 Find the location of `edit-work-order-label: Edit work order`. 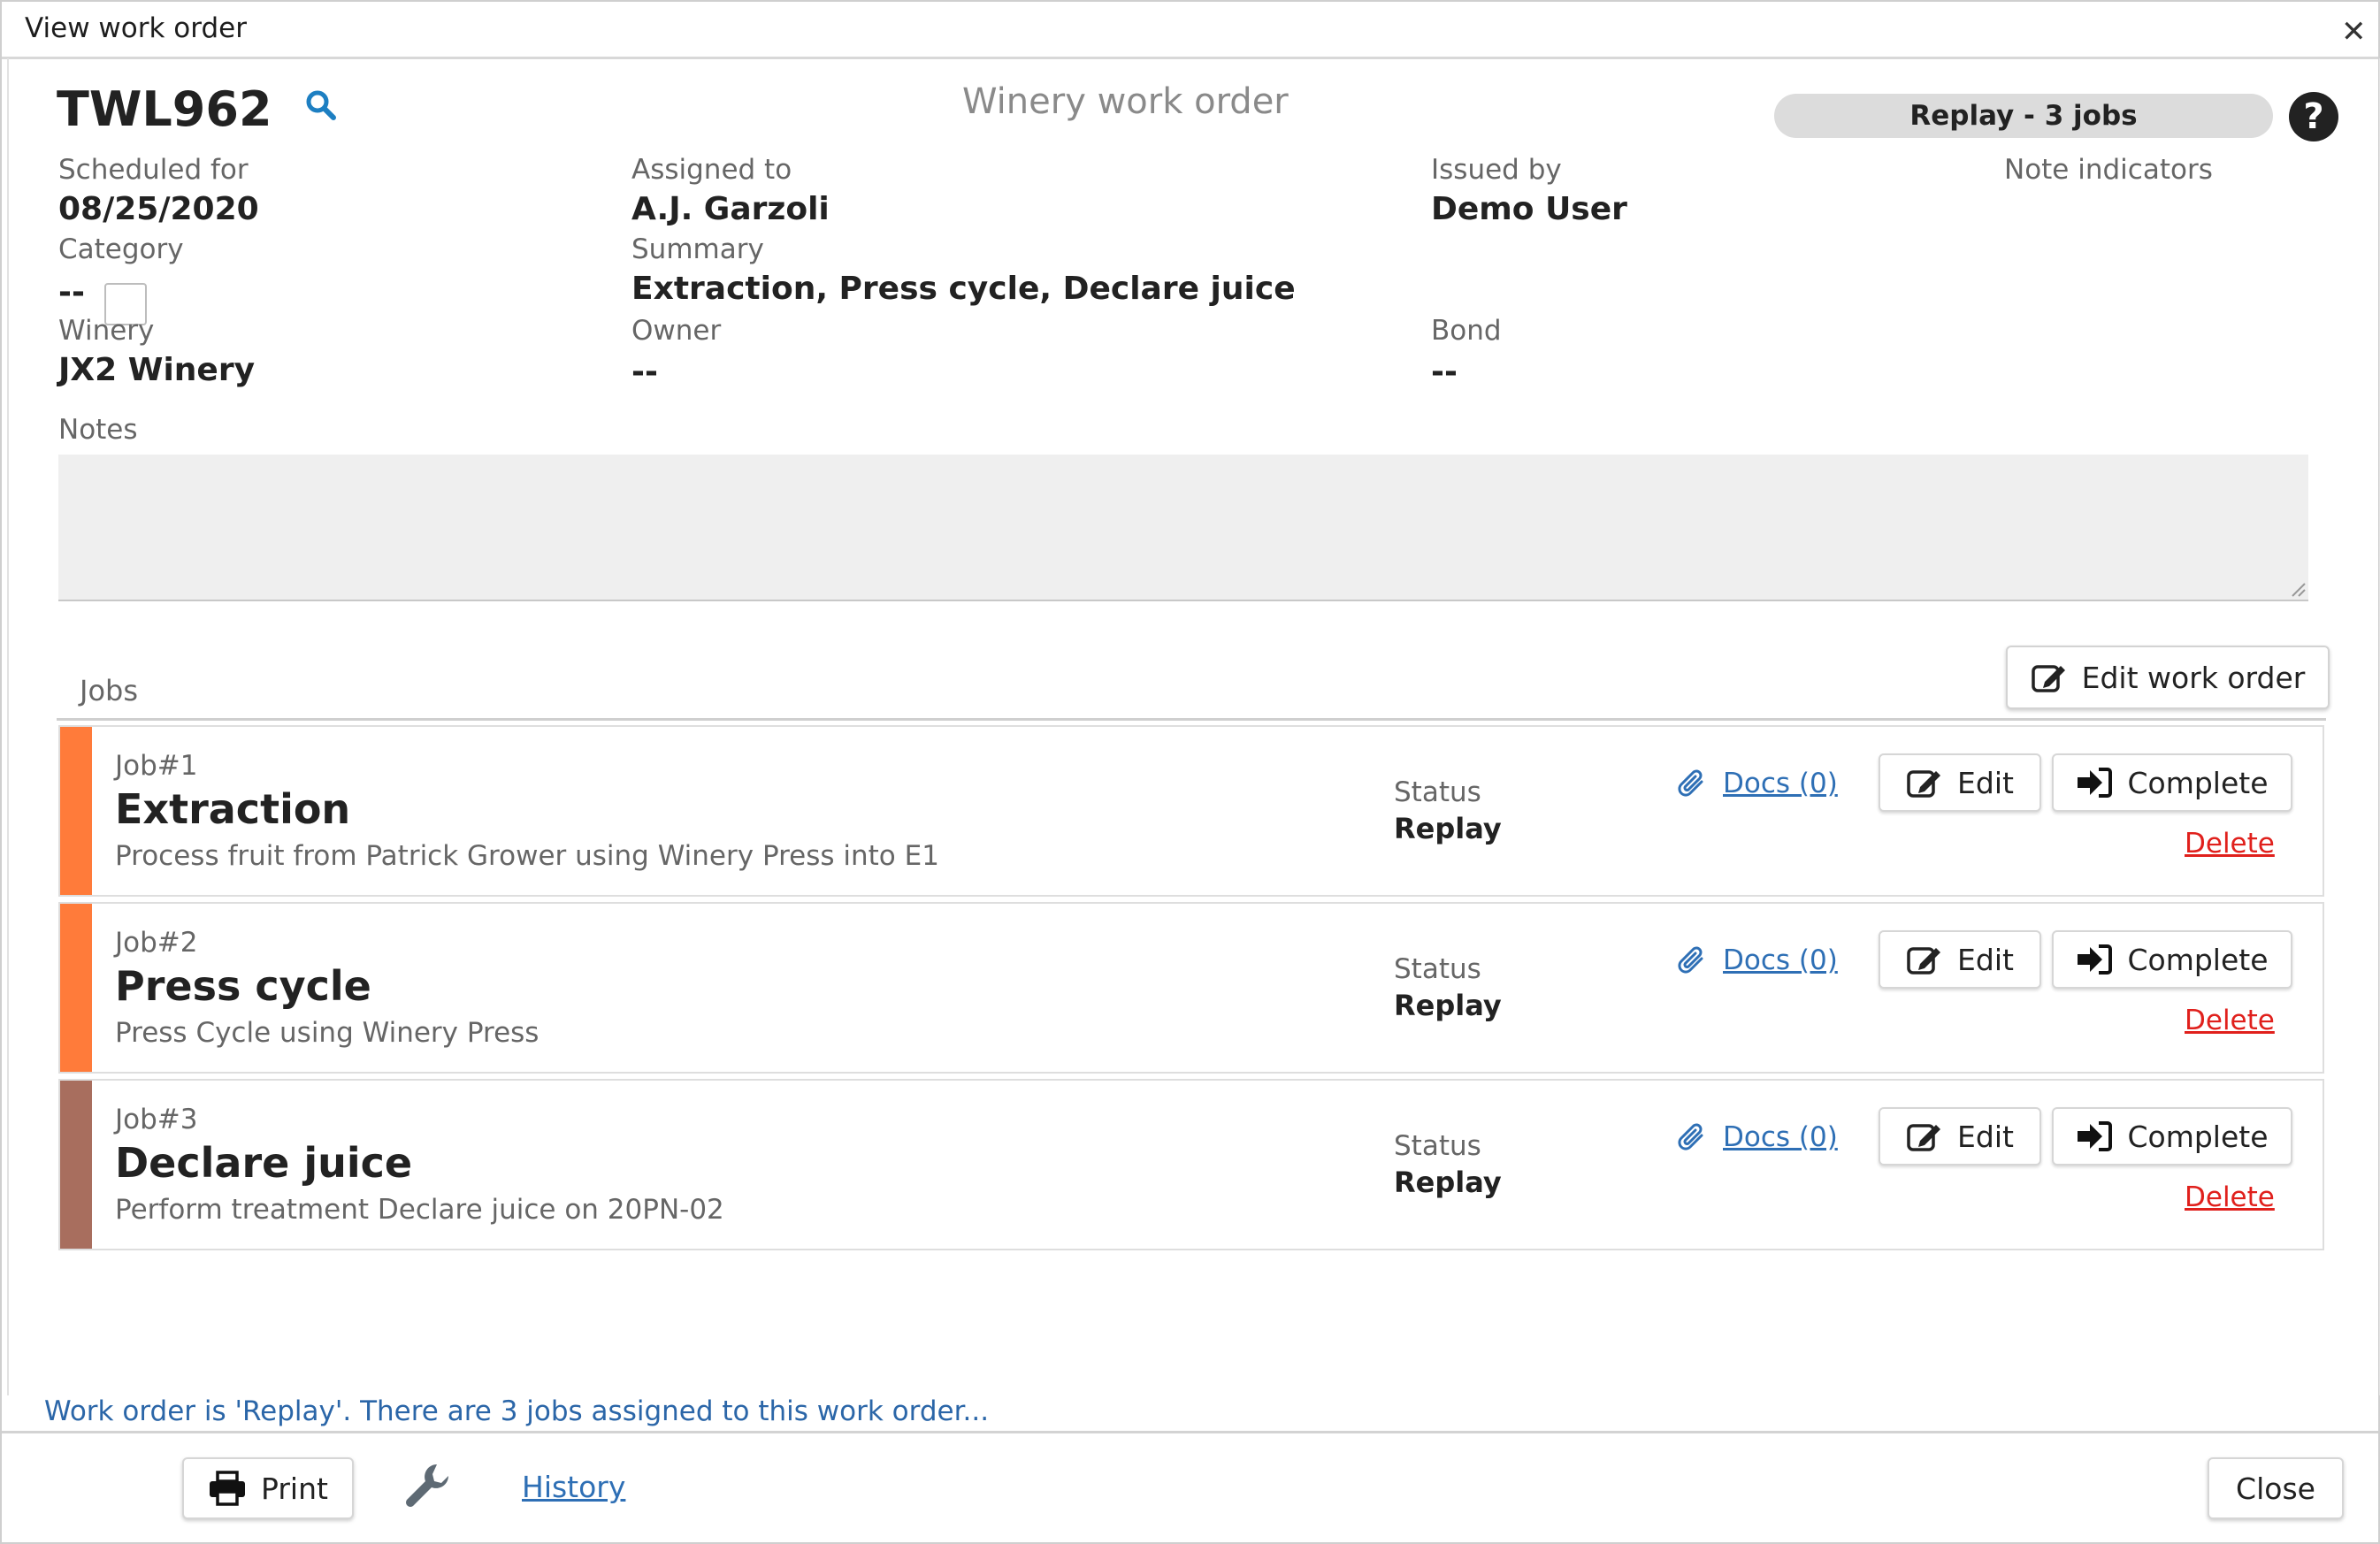

edit-work-order-label: Edit work order is located at coordinates (2193, 677).